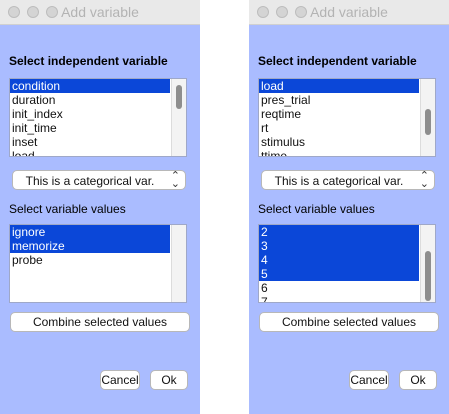  What do you see at coordinates (339, 232) in the screenshot?
I see `list-item: 2` at bounding box center [339, 232].